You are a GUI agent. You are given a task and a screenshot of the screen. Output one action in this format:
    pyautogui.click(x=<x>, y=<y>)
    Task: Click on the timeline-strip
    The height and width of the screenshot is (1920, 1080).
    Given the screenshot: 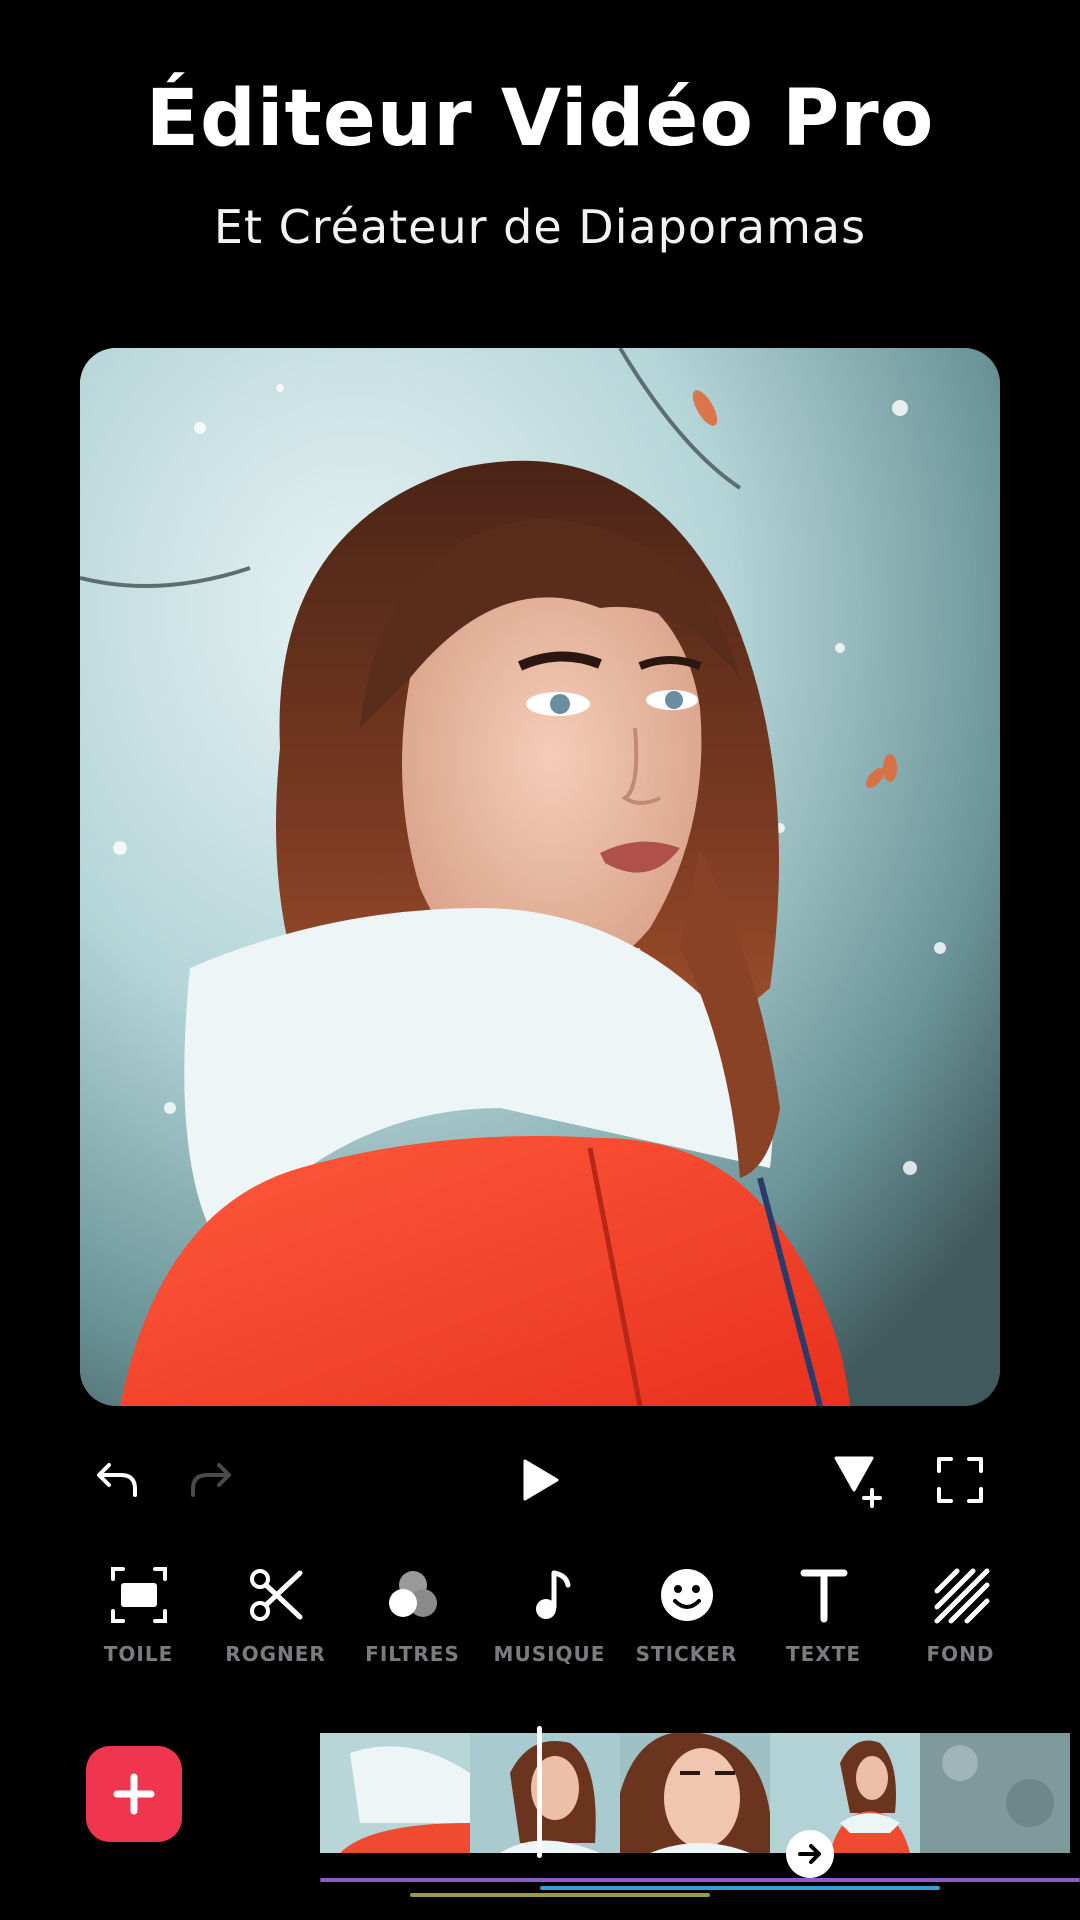 What is the action you would take?
    pyautogui.click(x=700, y=1793)
    